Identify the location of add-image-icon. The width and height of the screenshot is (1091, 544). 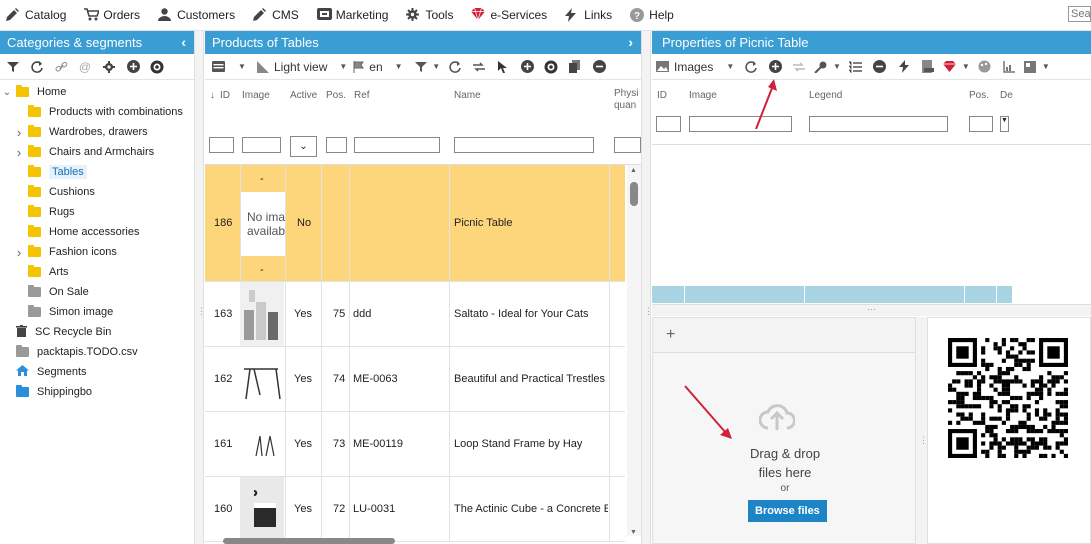
(775, 67).